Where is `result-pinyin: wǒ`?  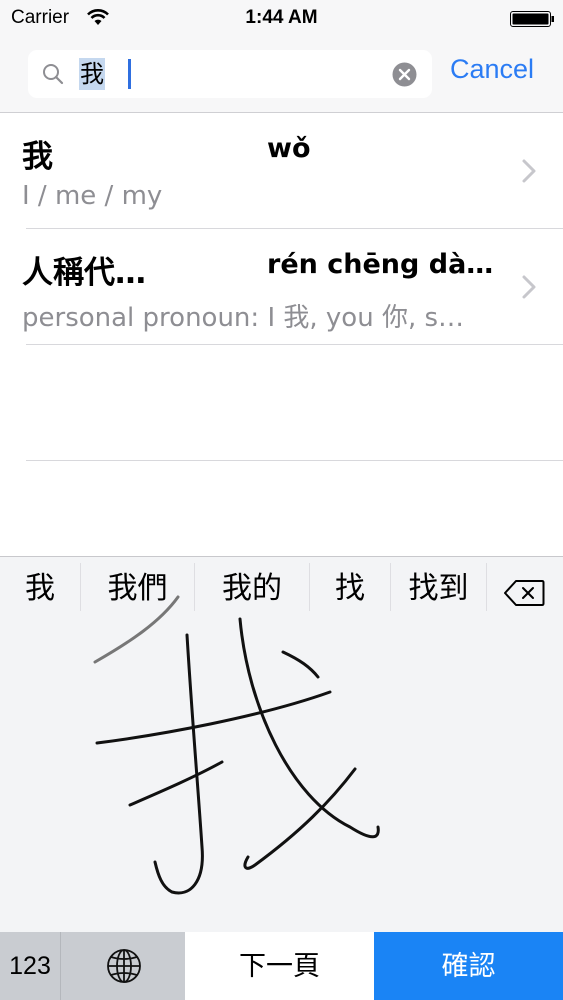
result-pinyin: wǒ is located at coordinates (289, 148).